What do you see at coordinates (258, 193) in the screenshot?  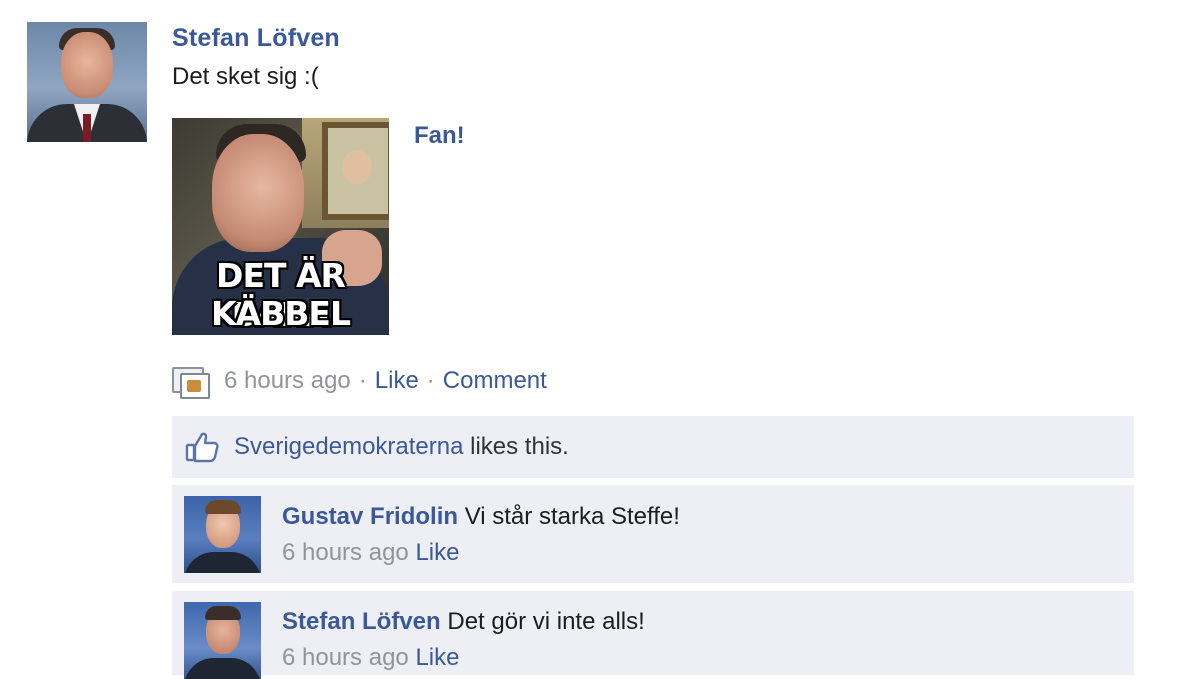 I see `person-face` at bounding box center [258, 193].